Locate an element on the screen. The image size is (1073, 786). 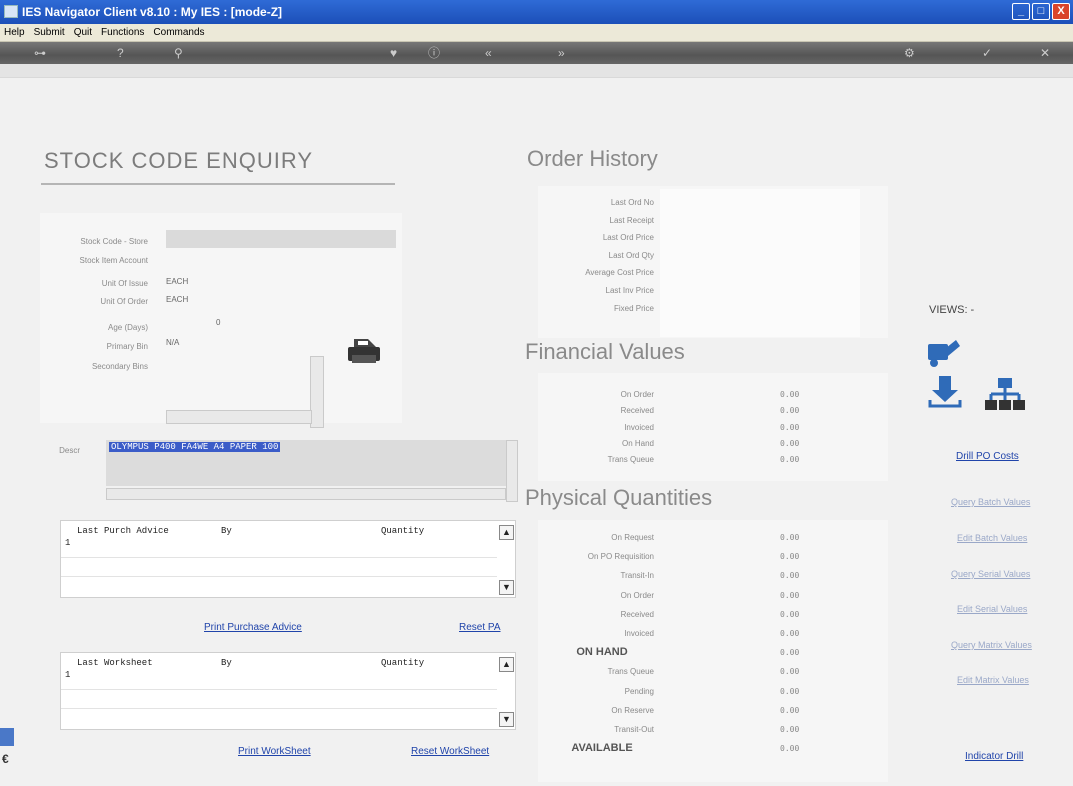
row-label: ON HAND is located at coordinates (602, 652).